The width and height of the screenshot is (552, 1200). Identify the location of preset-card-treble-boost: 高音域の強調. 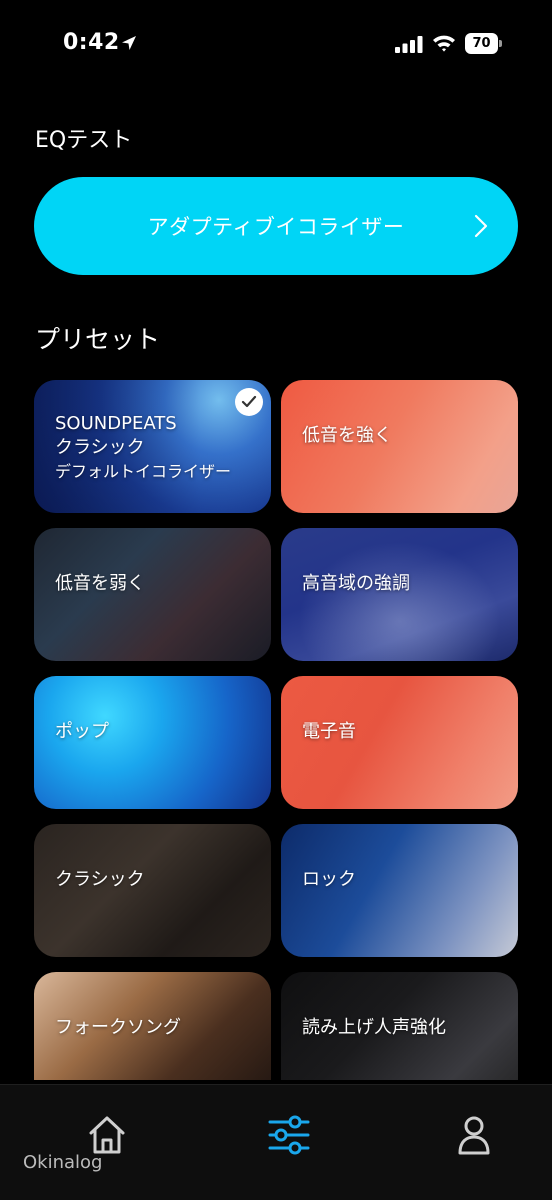
(399, 594).